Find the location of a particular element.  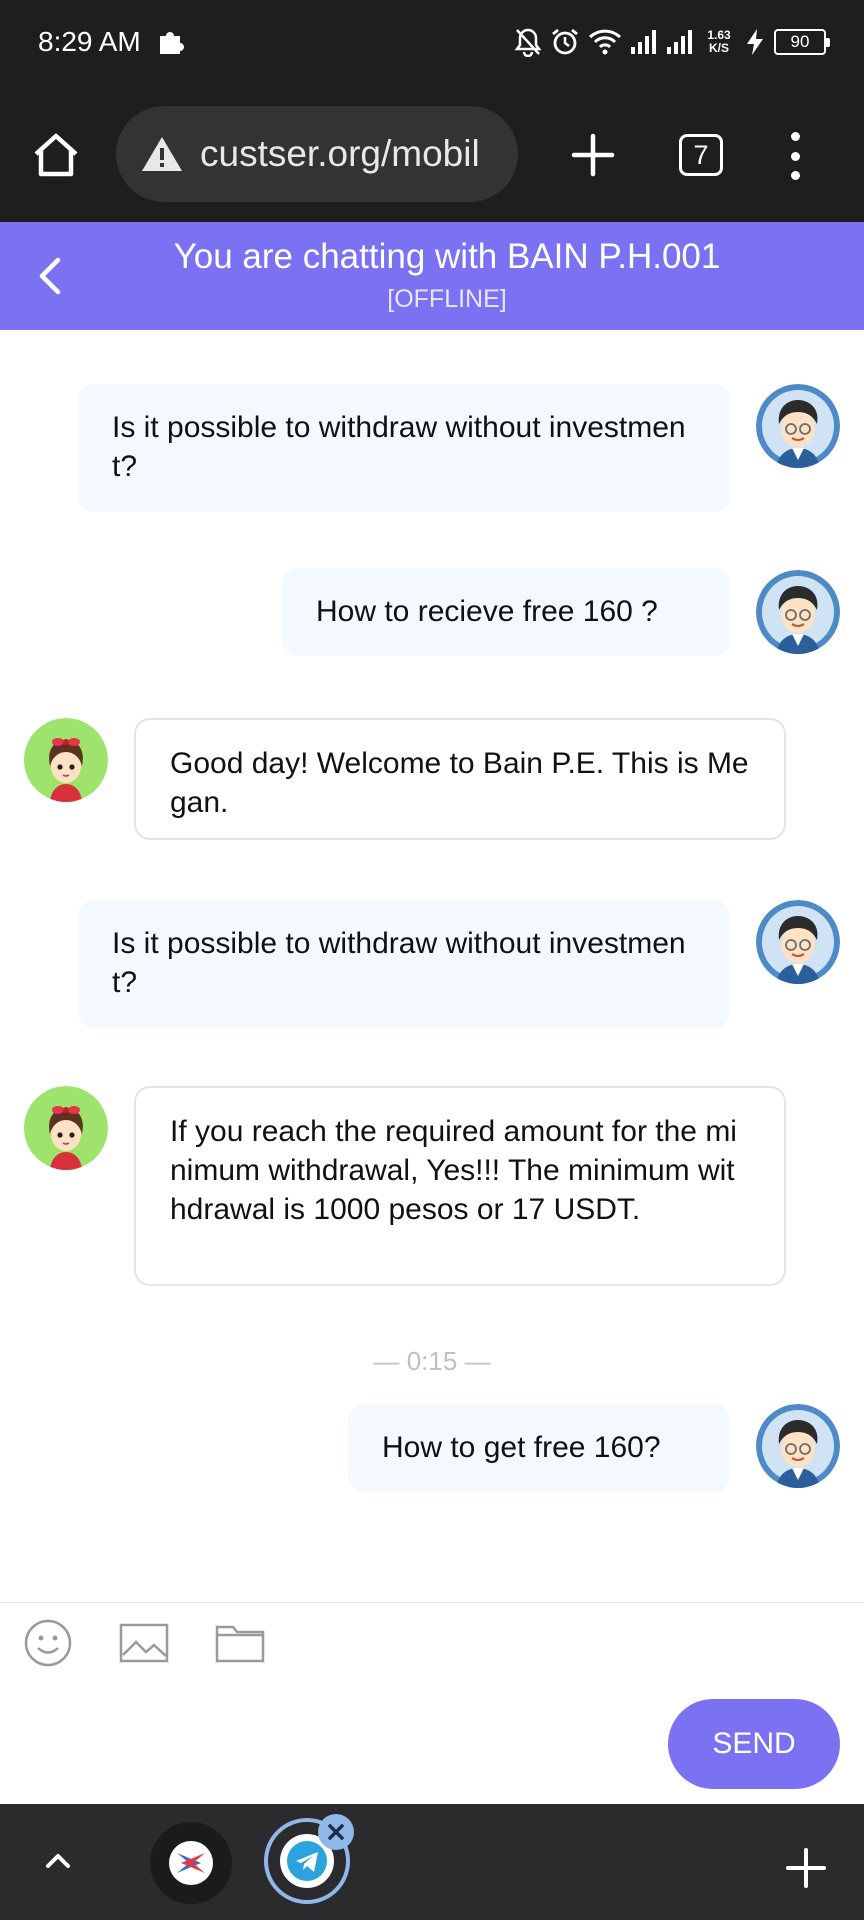

chat-status: [OFFLINE] is located at coordinates (447, 299).